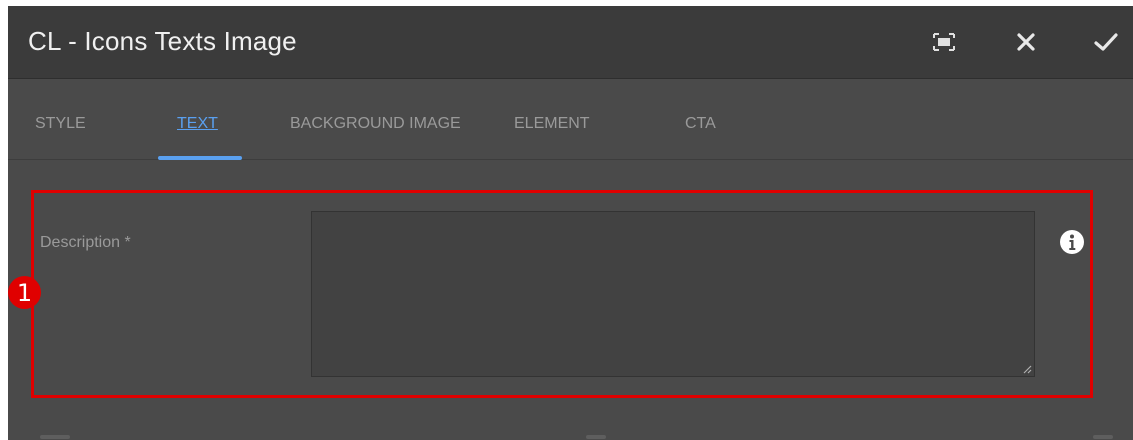 The image size is (1133, 440). I want to click on next-field-row-partial, so click(570, 435).